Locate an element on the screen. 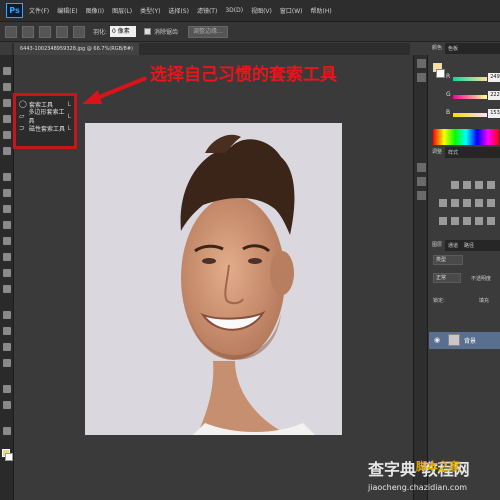 Image resolution: width=500 pixels, height=500 pixels. menu-edit: 编辑(E) is located at coordinates (67, 10).